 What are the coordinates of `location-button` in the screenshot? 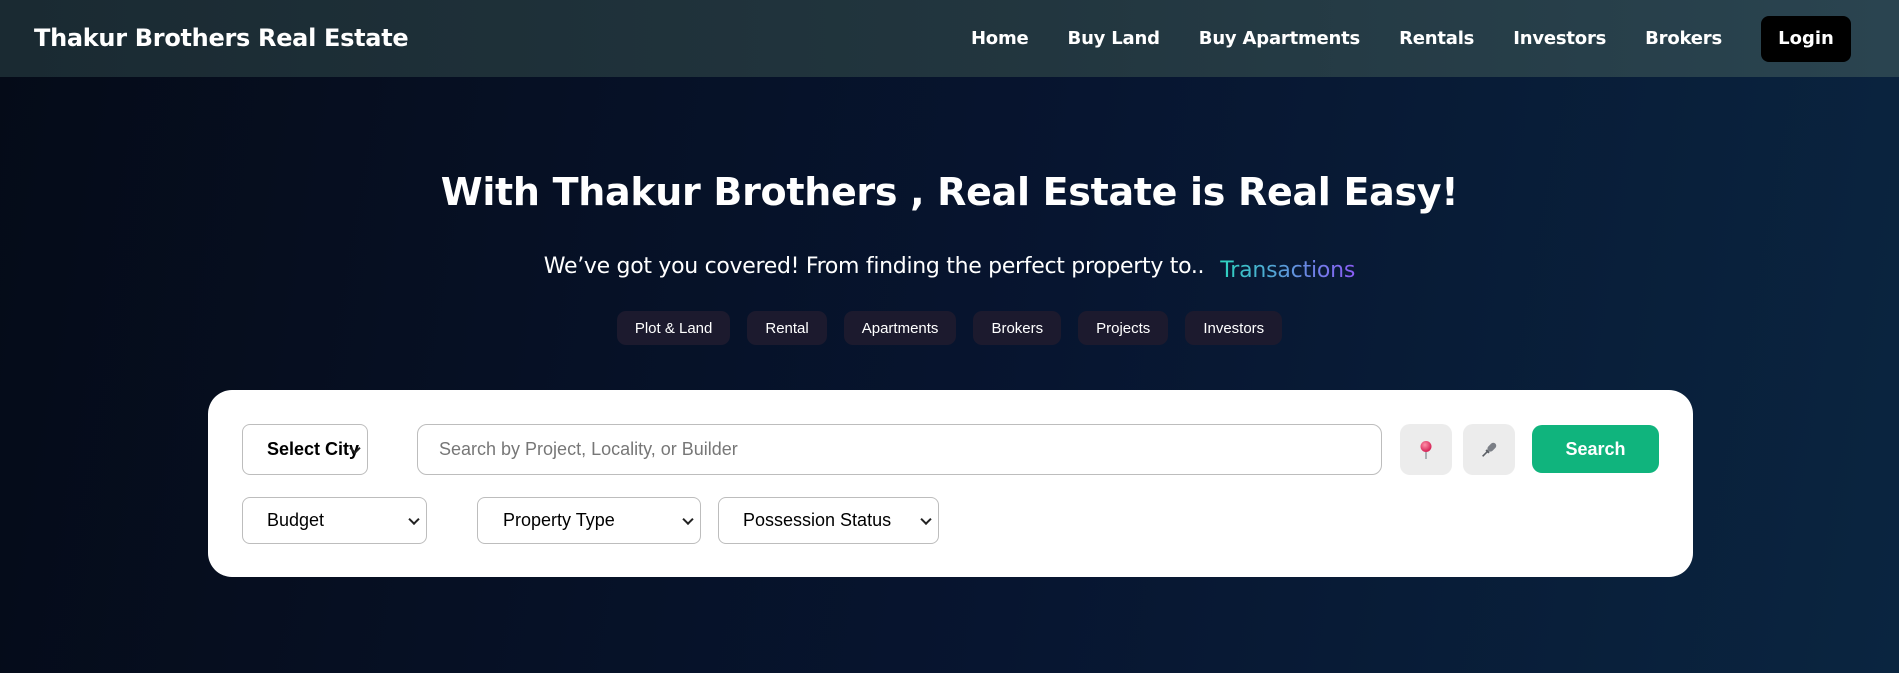 It's located at (1426, 449).